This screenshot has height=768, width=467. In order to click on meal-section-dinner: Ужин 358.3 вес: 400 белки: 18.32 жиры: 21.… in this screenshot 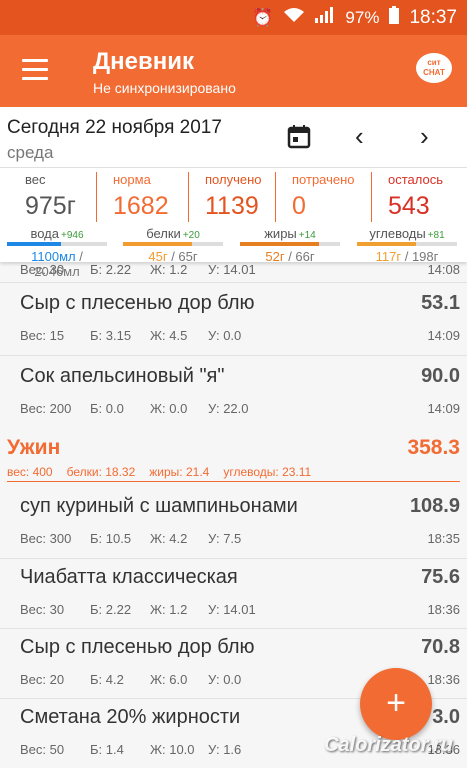, I will do `click(233, 457)`.